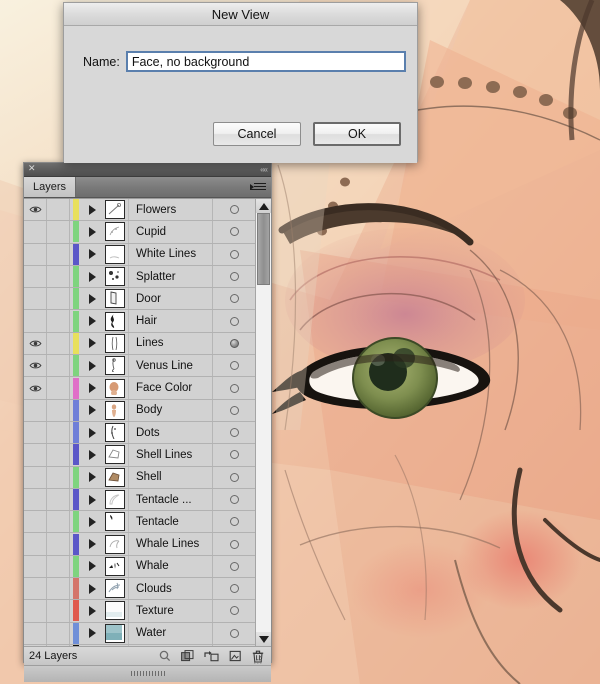 Image resolution: width=600 pixels, height=684 pixels. Describe the element at coordinates (170, 544) in the screenshot. I see `layer-name: Whale Lines` at that location.